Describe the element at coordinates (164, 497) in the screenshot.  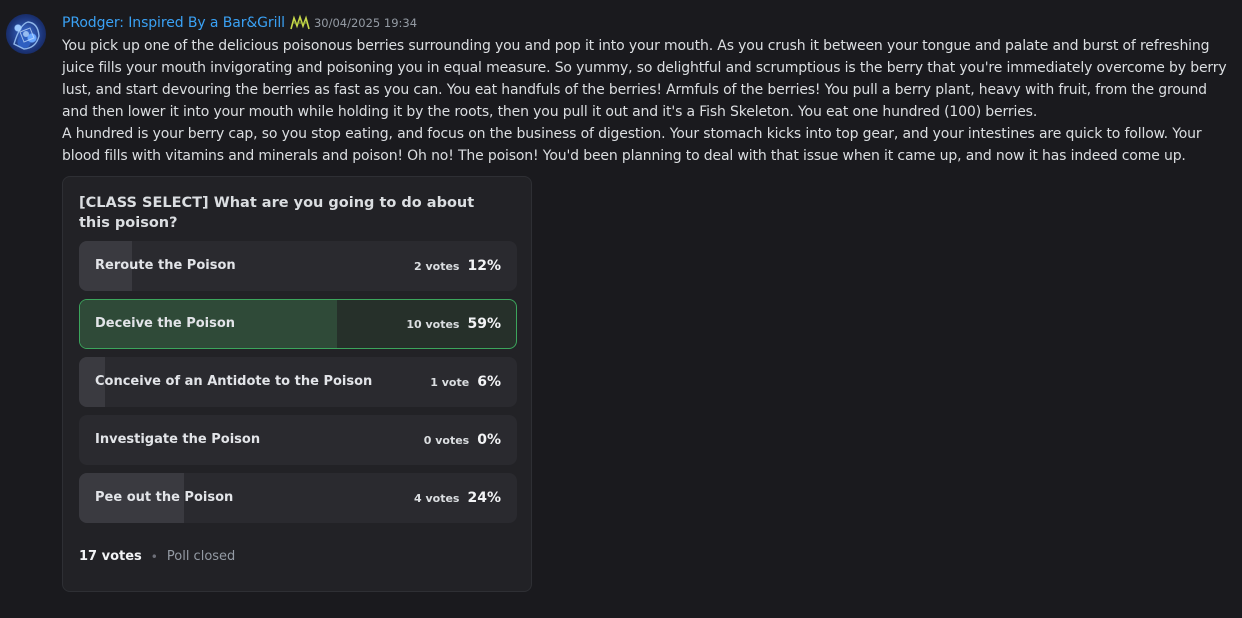
I see `poll-option-label: Pee out the Poison` at that location.